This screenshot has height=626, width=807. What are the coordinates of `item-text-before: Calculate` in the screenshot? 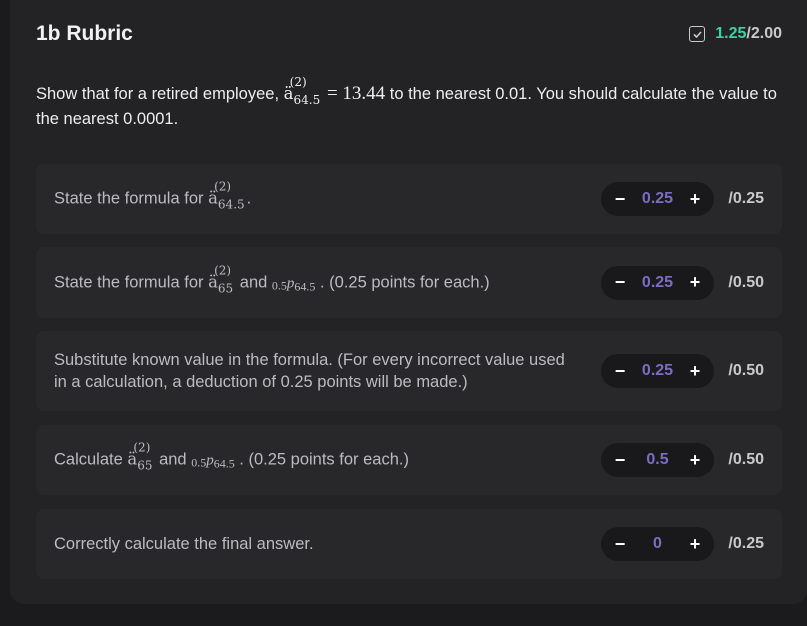 It's located at (91, 459).